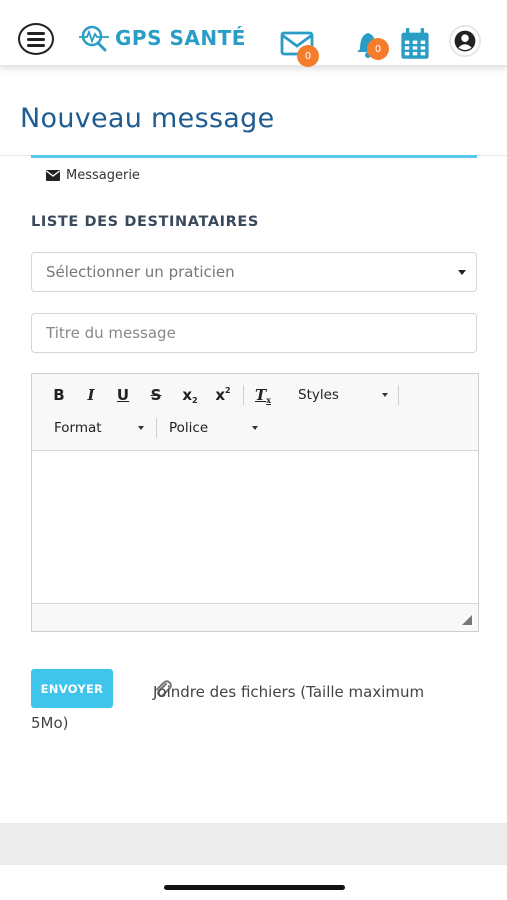 This screenshot has height=900, width=507. Describe the element at coordinates (195, 400) in the screenshot. I see `subscript-mark: 2` at that location.